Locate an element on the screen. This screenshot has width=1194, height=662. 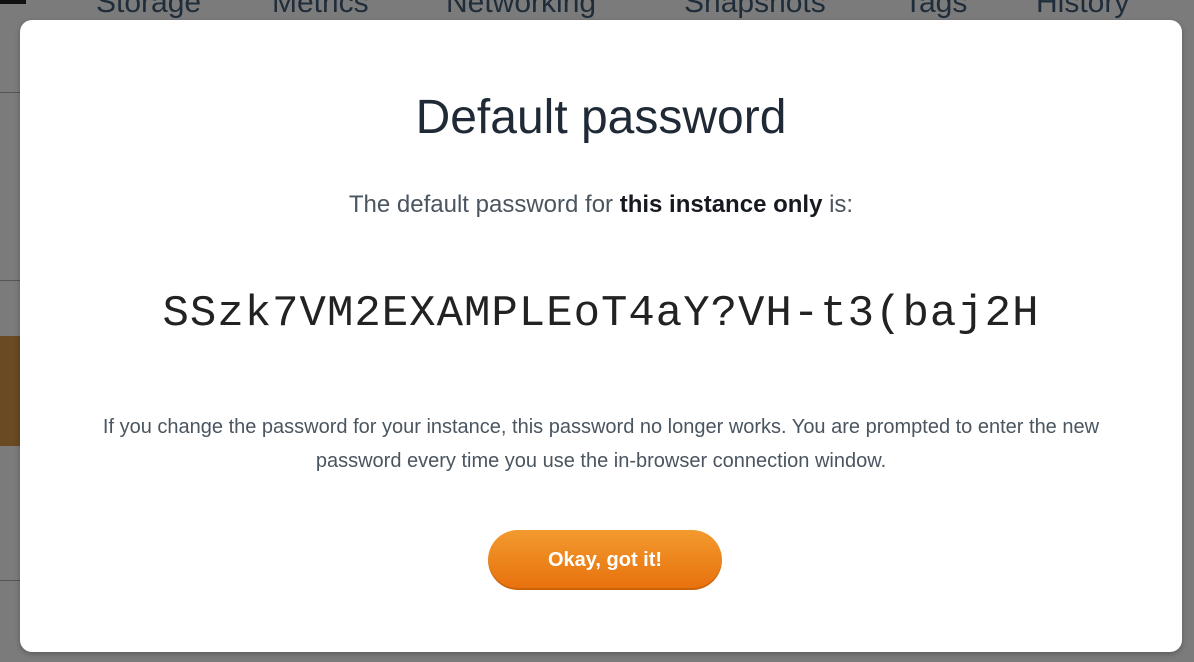
background-tab-metrics: Metrics is located at coordinates (320, 9).